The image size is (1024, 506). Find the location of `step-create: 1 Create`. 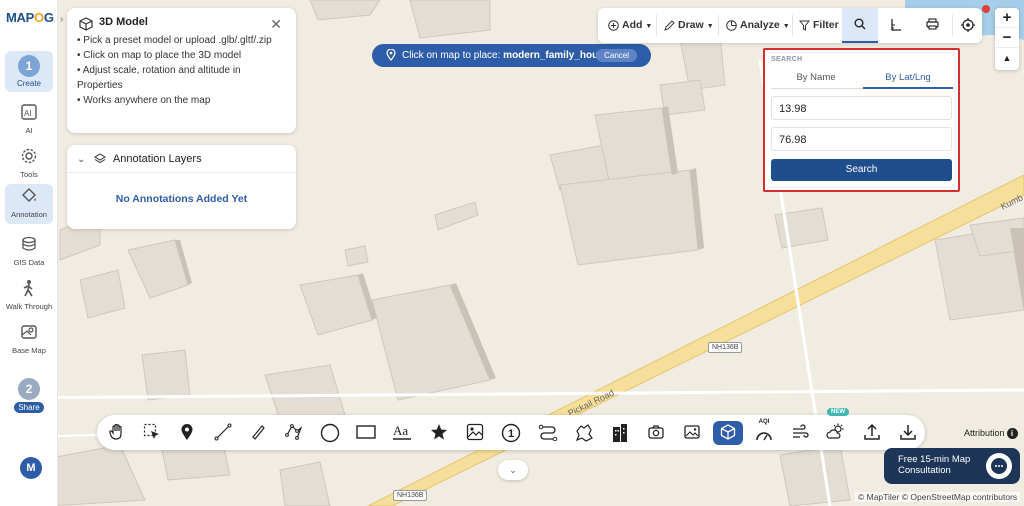

step-create: 1 Create is located at coordinates (29, 71).